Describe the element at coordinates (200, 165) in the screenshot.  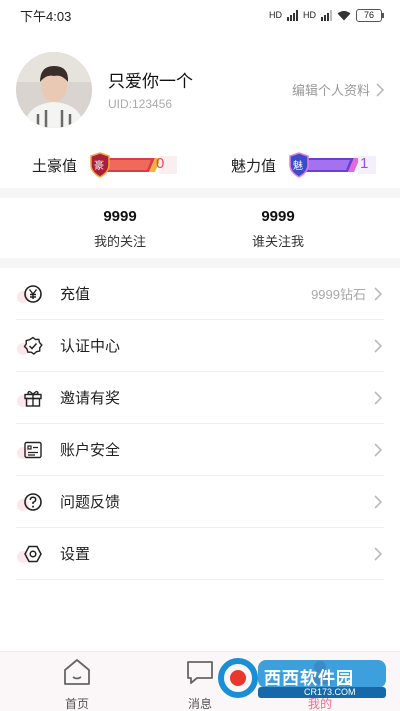
I see `level-stats: 土豪值 豪 0 魅力值 魅 1` at that location.